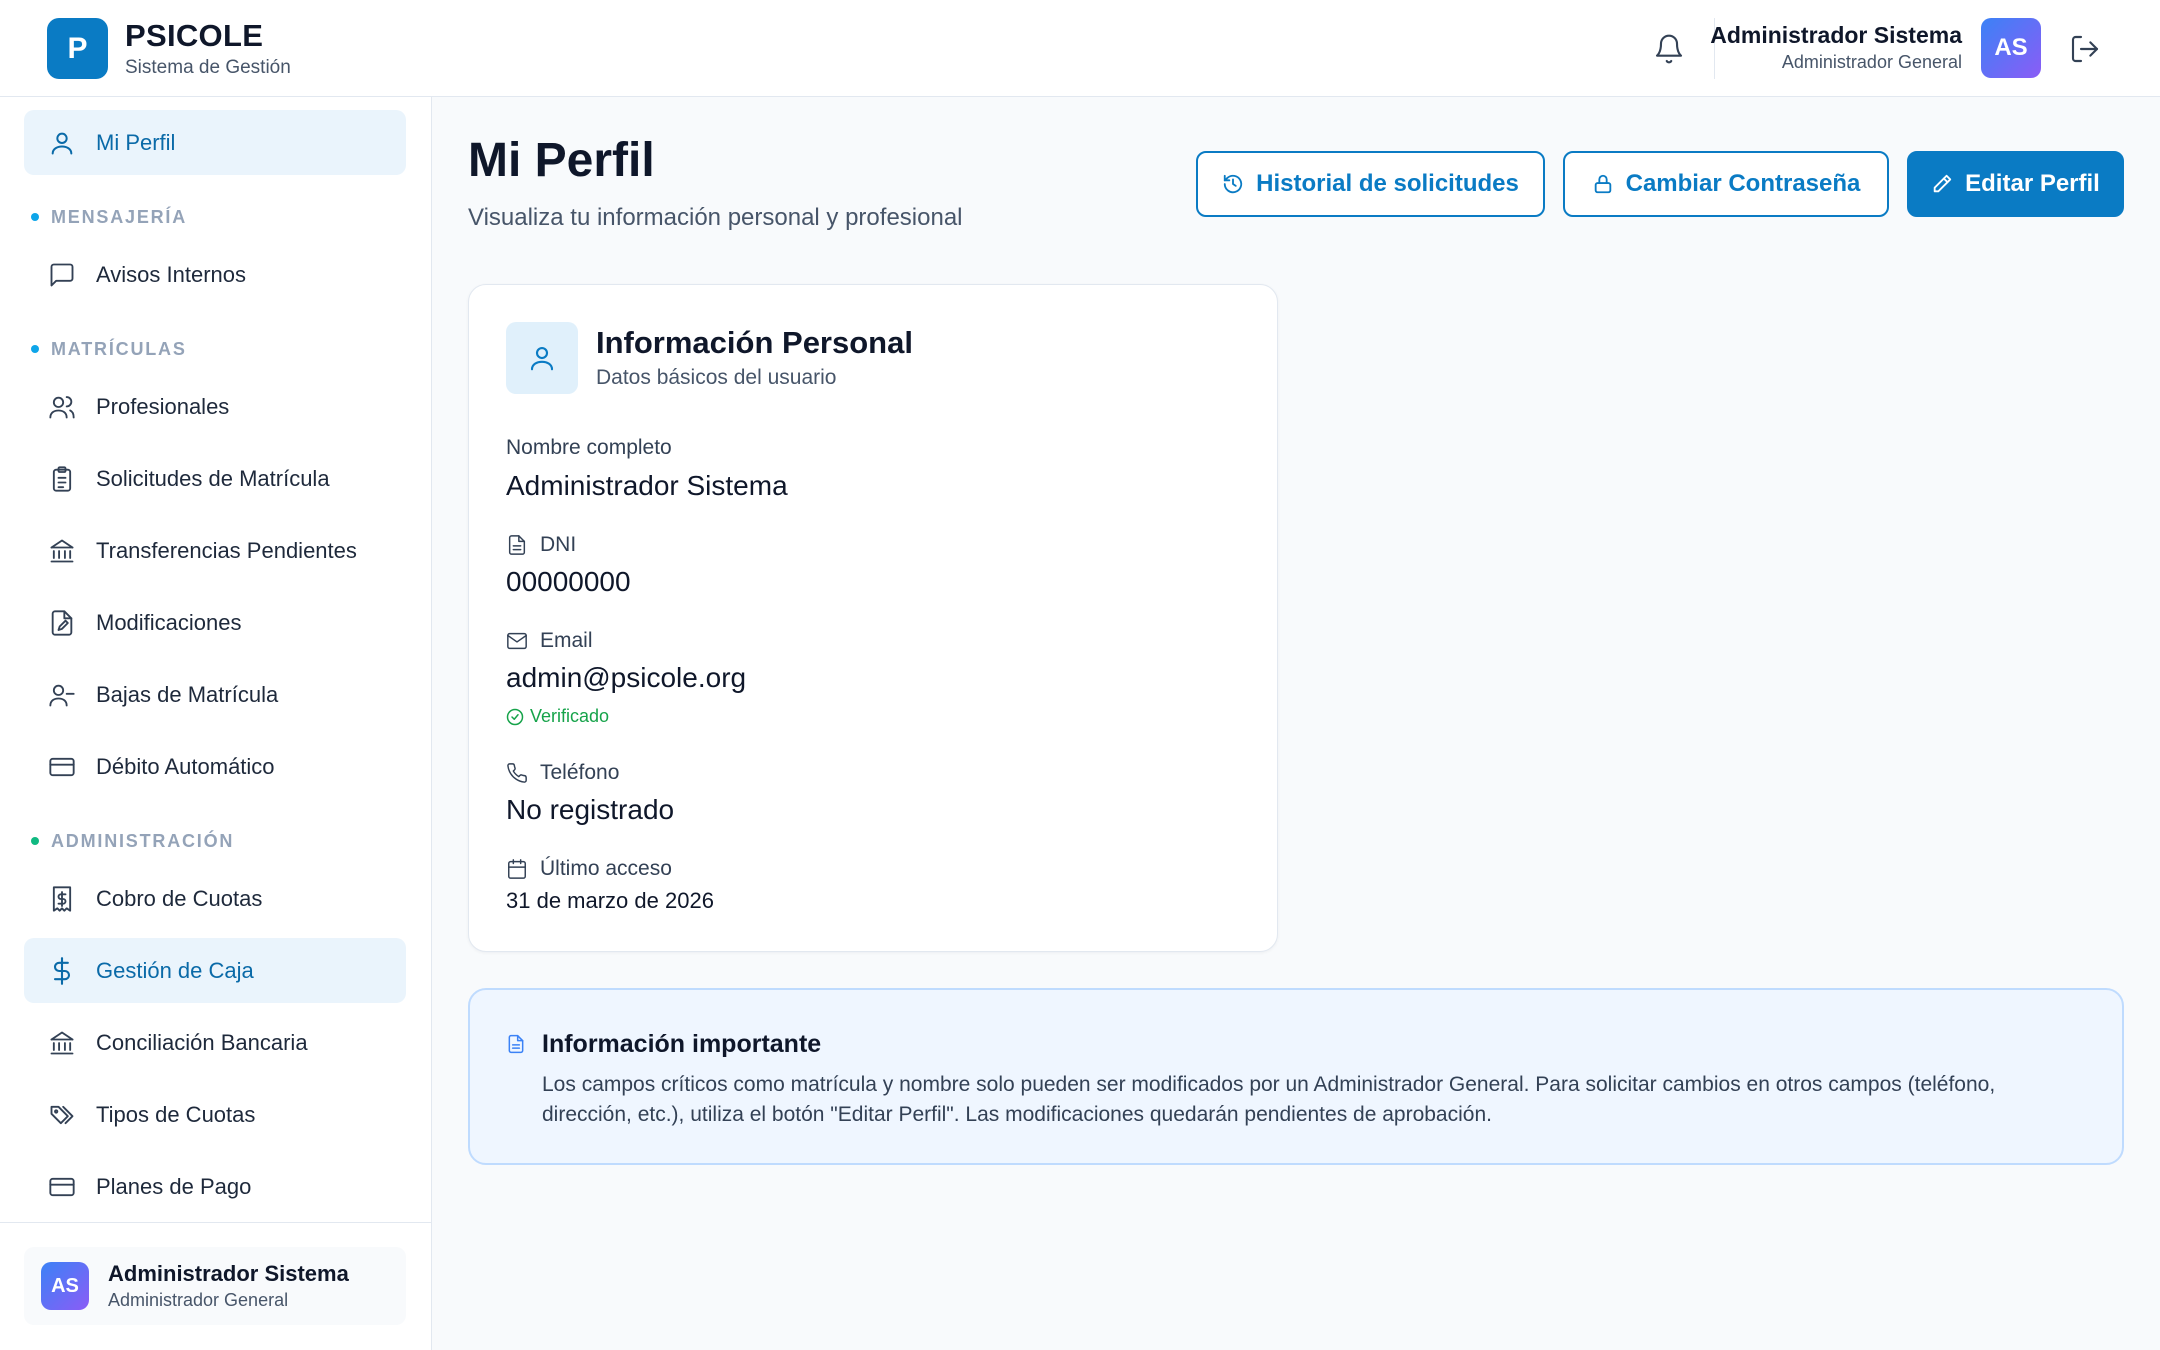  I want to click on section-label: MATRÍCULAS, so click(119, 348).